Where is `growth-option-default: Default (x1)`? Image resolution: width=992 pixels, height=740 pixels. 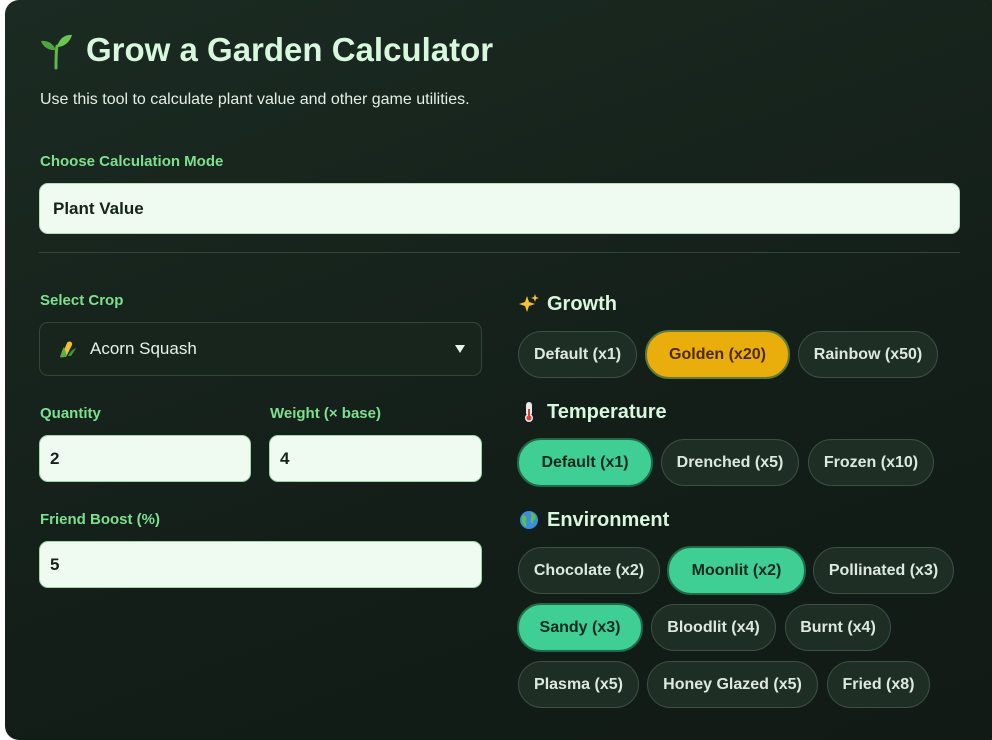
growth-option-default: Default (x1) is located at coordinates (577, 354).